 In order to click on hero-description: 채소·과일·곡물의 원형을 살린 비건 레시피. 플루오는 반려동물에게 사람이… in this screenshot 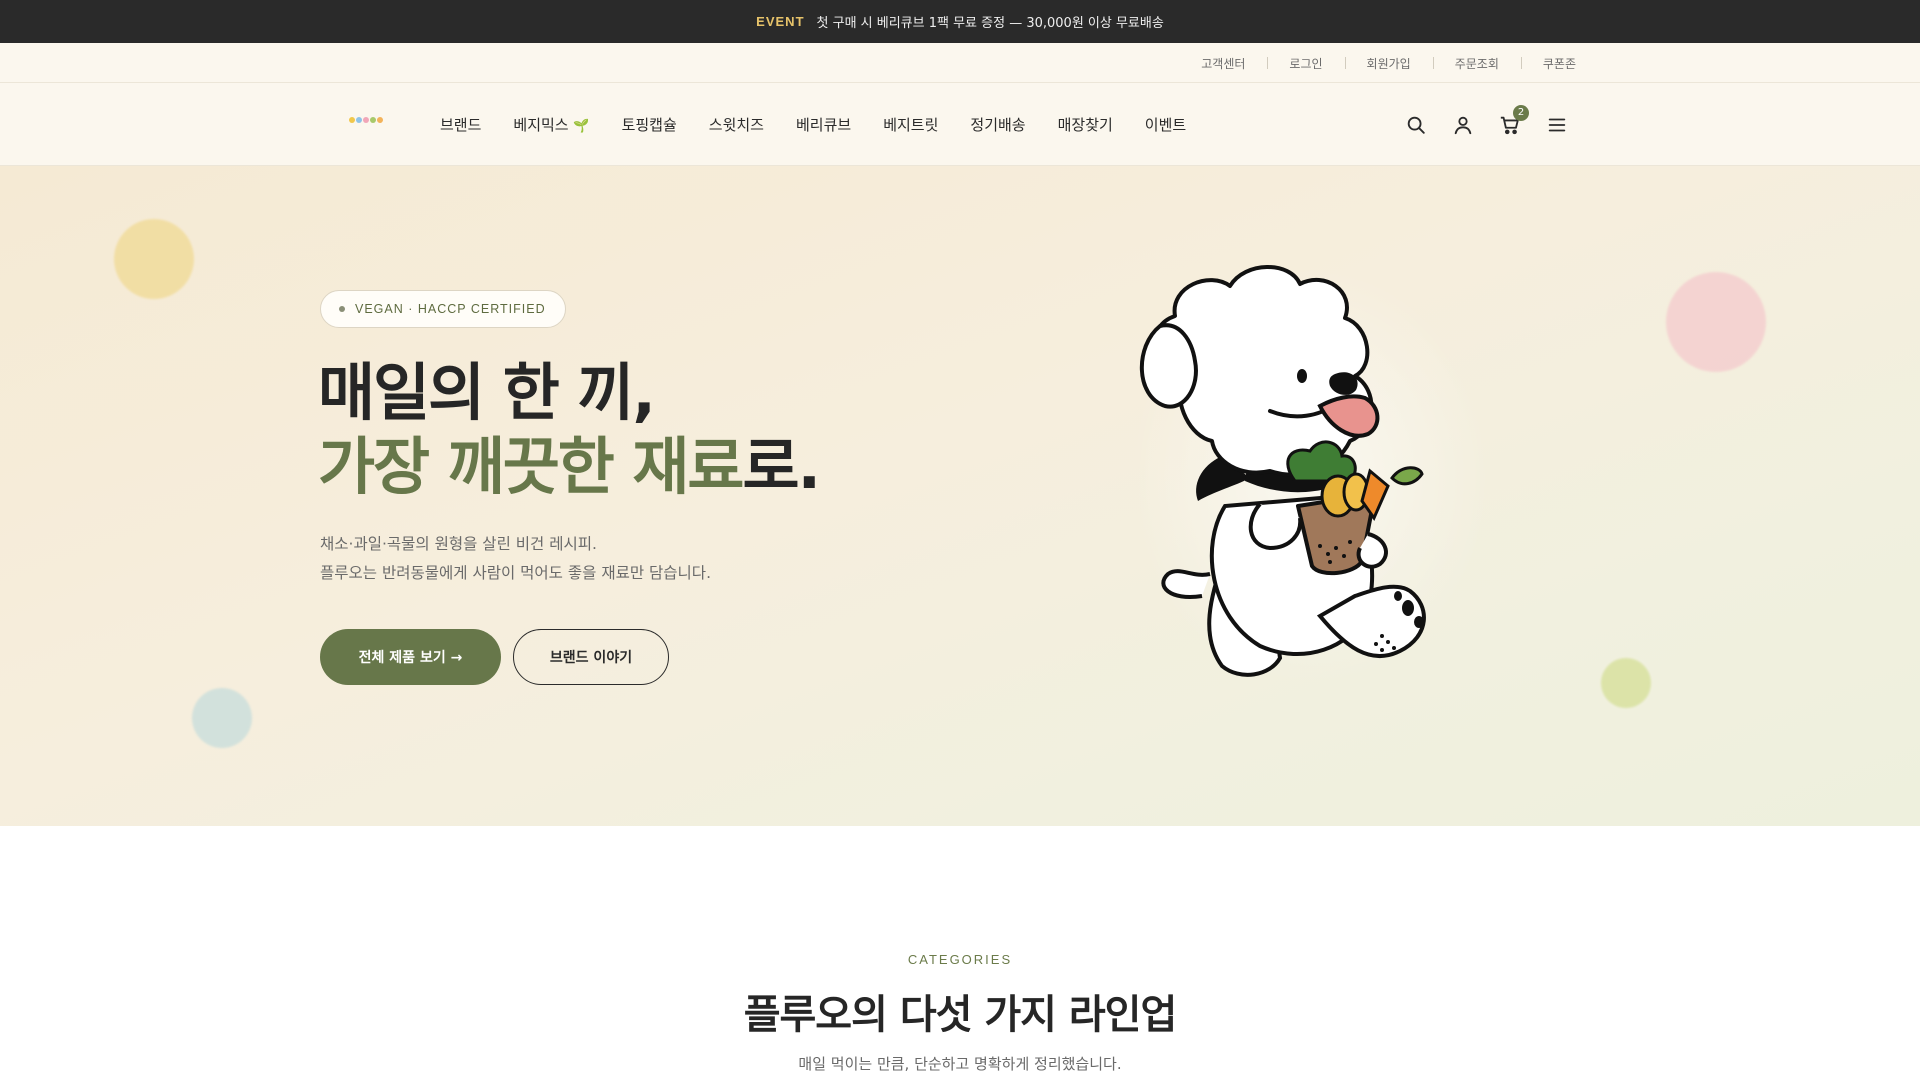, I will do `click(515, 559)`.